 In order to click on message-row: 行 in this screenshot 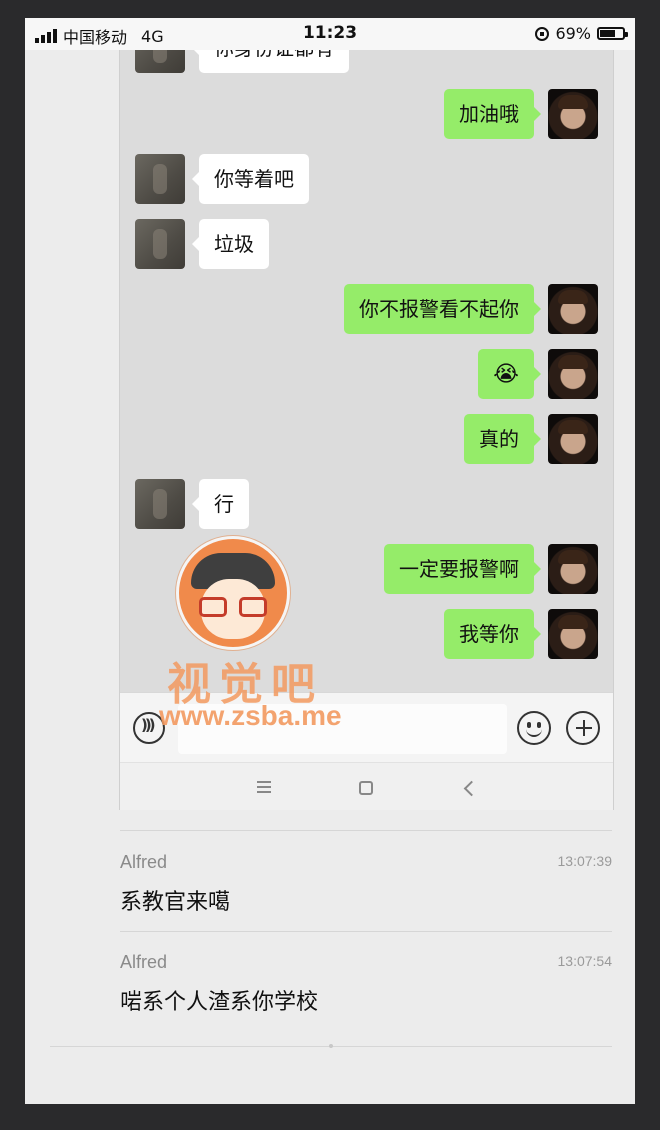, I will do `click(366, 504)`.